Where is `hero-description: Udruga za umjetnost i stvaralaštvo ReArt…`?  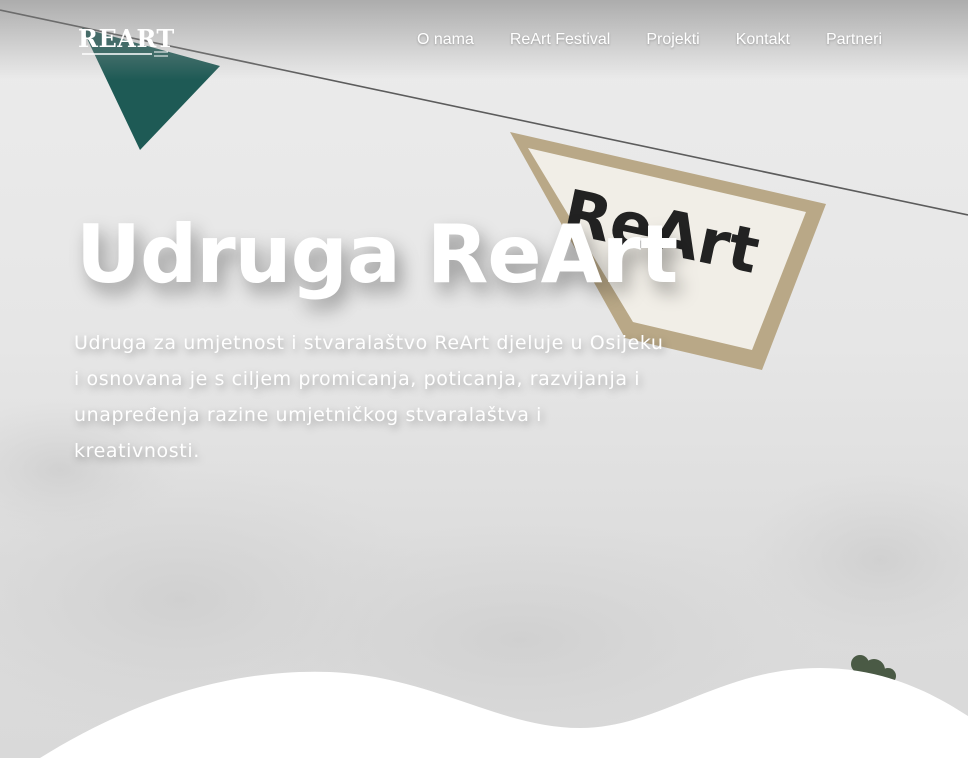 hero-description: Udruga za umjetnost i stvaralaštvo ReArt… is located at coordinates (369, 397).